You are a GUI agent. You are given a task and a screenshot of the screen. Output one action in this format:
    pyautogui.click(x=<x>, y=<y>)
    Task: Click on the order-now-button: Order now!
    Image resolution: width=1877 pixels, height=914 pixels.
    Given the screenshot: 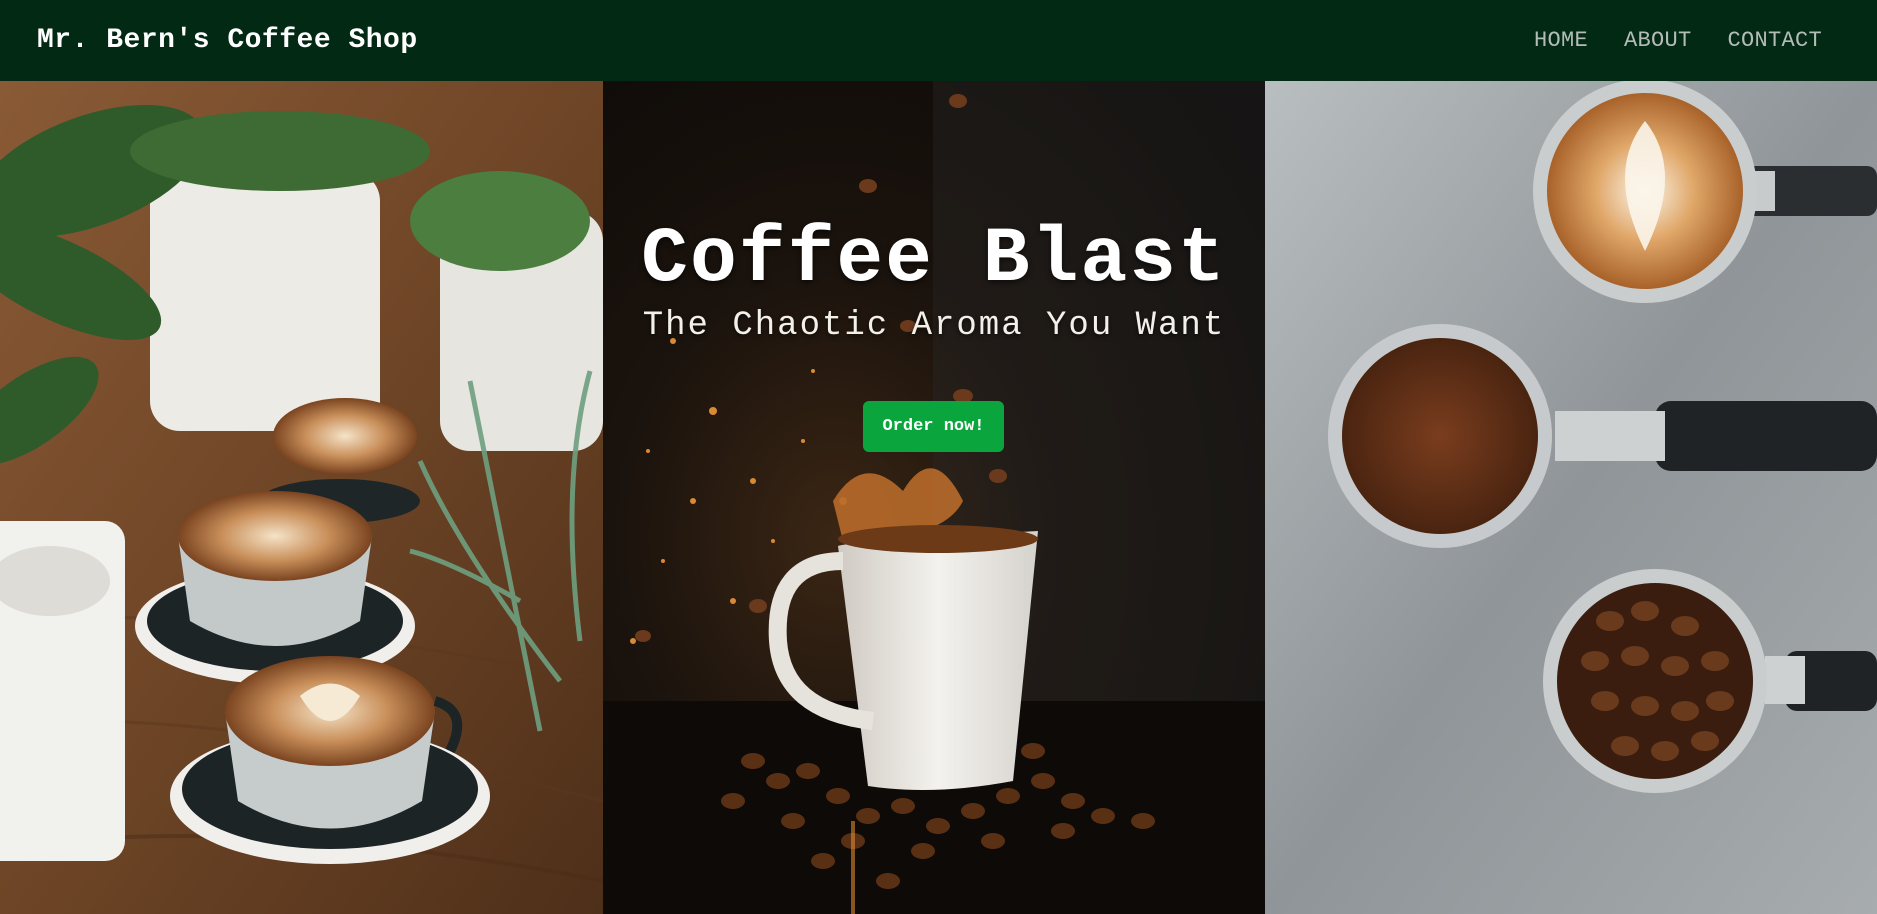 What is the action you would take?
    pyautogui.click(x=933, y=426)
    